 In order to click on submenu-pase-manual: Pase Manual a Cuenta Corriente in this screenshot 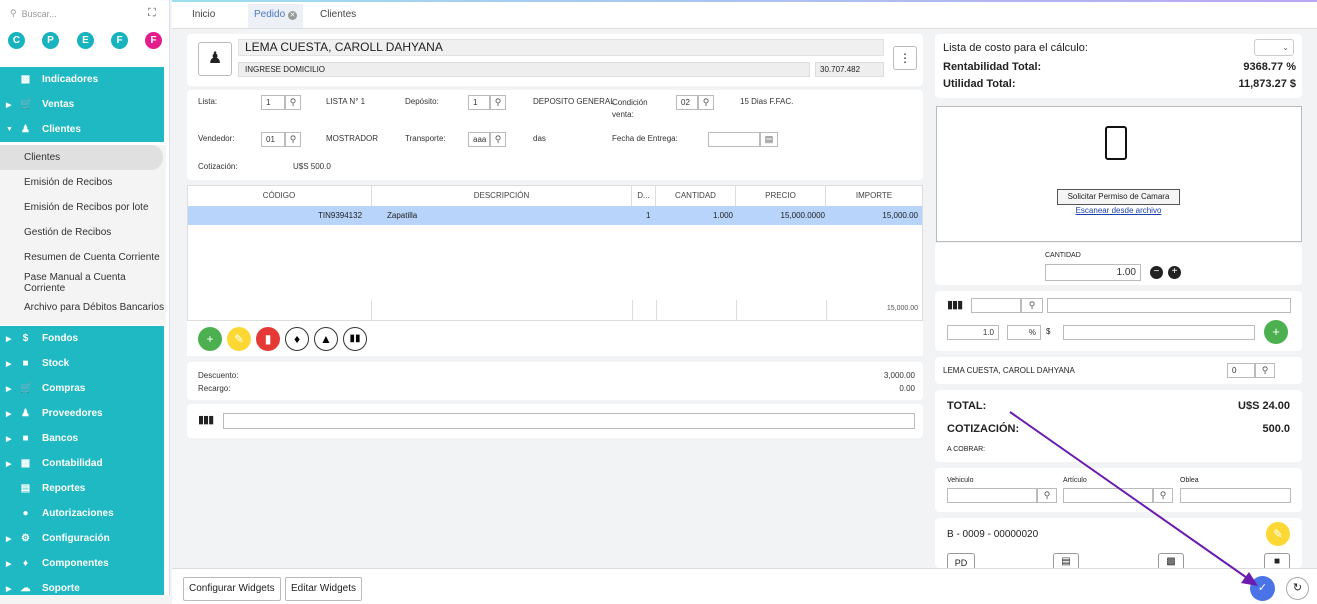, I will do `click(83, 282)`.